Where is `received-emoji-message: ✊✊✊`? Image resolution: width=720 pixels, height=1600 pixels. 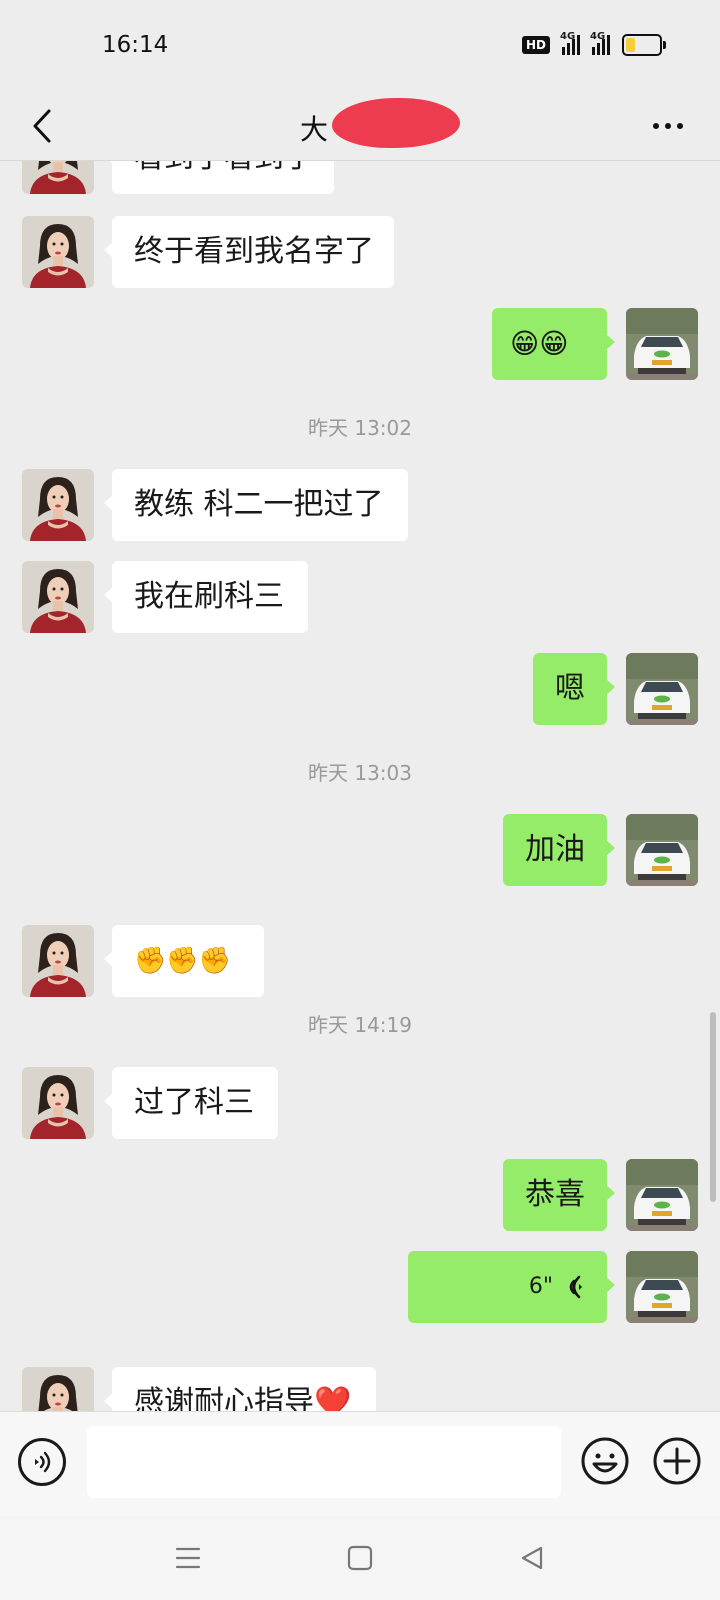
received-emoji-message: ✊✊✊ is located at coordinates (184, 961).